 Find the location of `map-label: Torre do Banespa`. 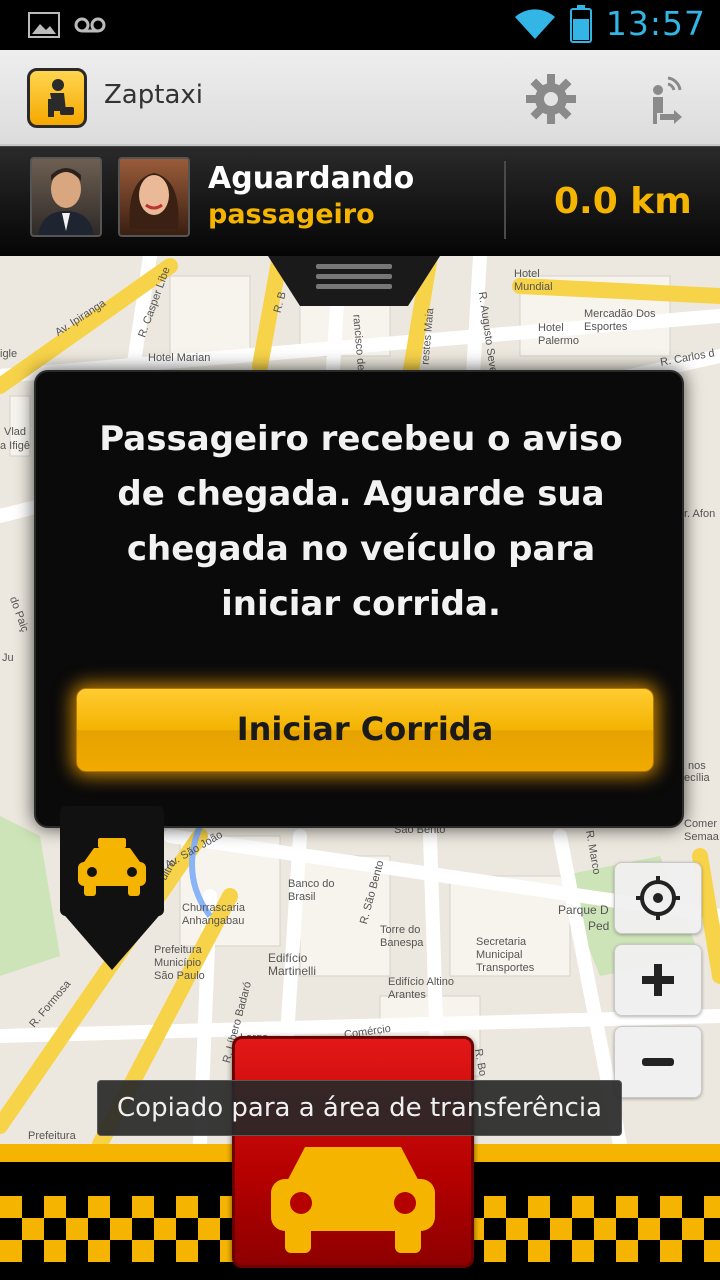

map-label: Torre do Banespa is located at coordinates (402, 936).